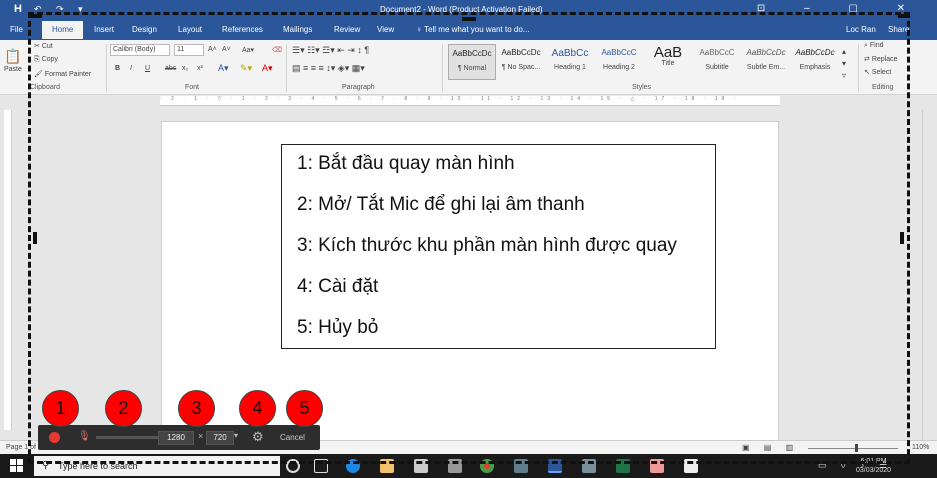 Image resolution: width=937 pixels, height=478 pixels. Describe the element at coordinates (104, 29) in the screenshot. I see `tab-insert: Insert` at that location.